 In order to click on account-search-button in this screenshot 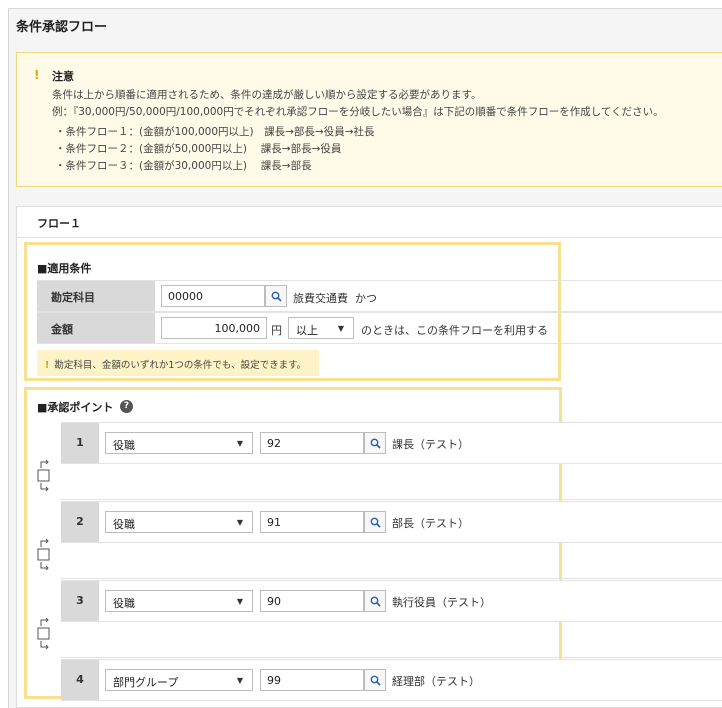, I will do `click(276, 296)`.